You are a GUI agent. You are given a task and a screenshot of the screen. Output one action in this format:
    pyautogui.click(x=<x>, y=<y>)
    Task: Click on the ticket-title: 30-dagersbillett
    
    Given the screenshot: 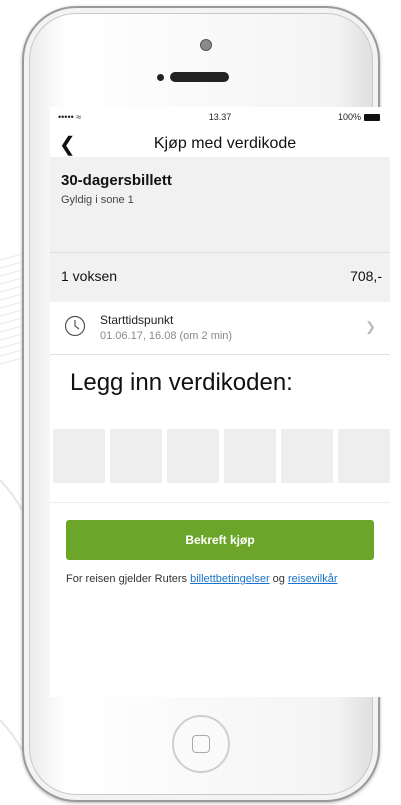 What is the action you would take?
    pyautogui.click(x=116, y=180)
    